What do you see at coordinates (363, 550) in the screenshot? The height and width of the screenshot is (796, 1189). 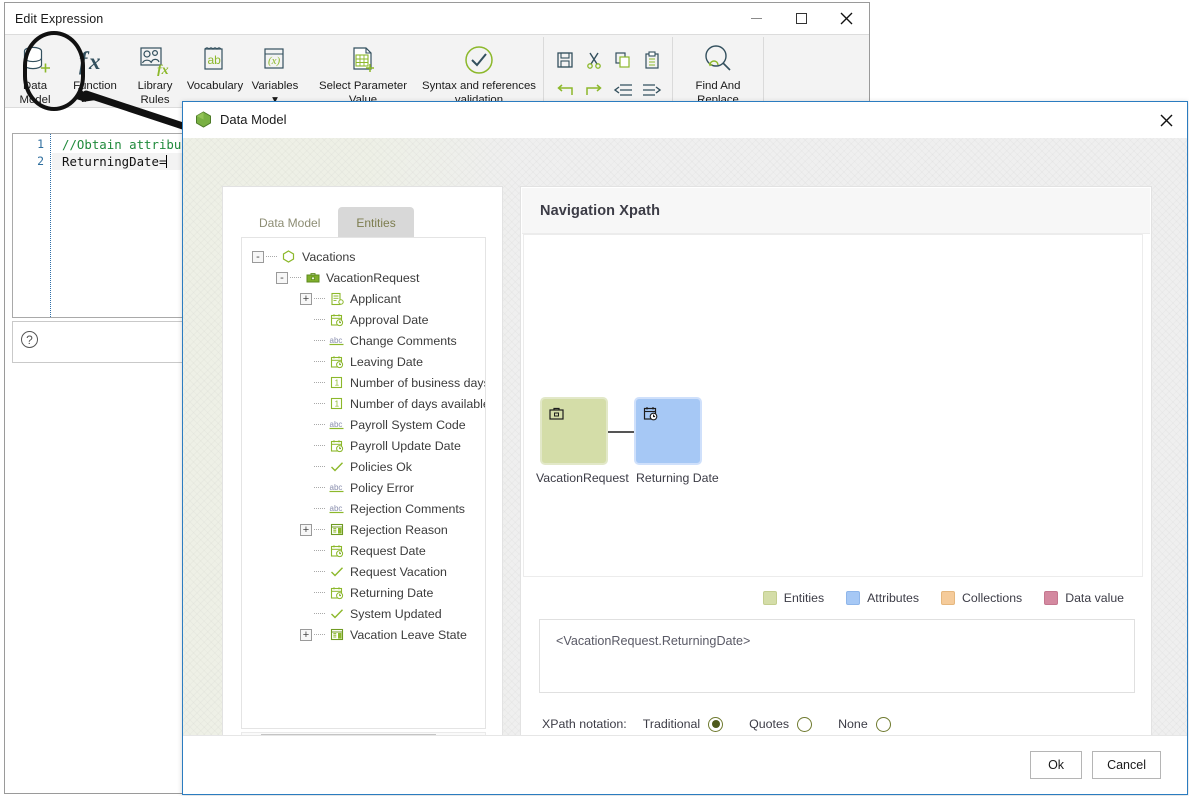 I see `tree-node: Request Date` at bounding box center [363, 550].